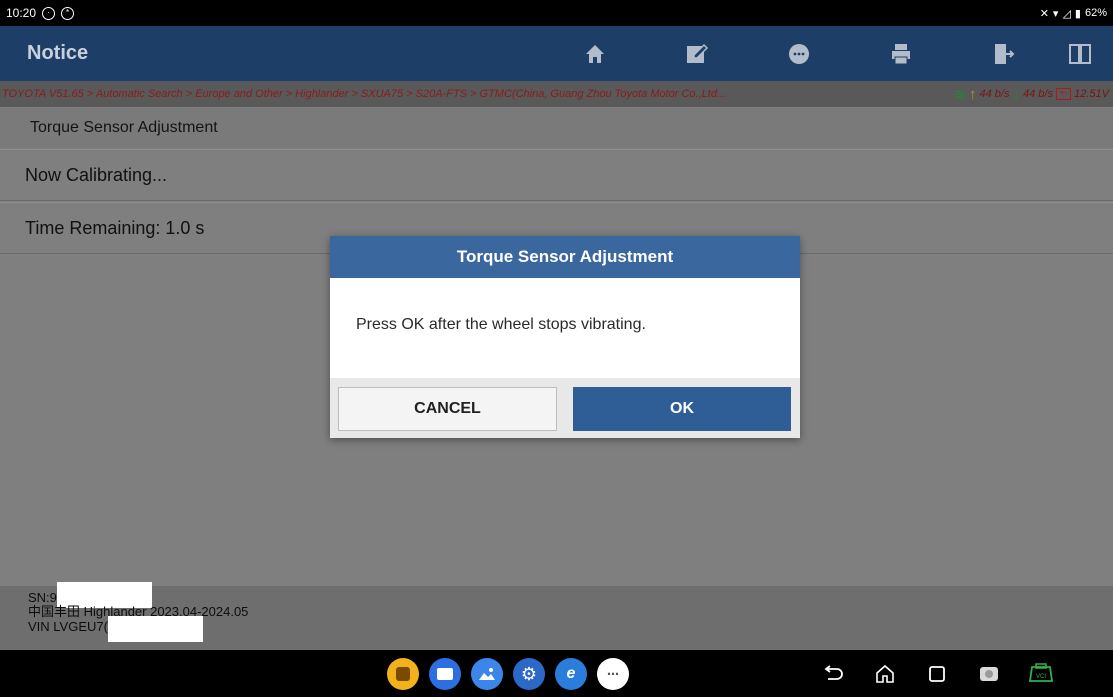  I want to click on back-icon, so click(833, 672).